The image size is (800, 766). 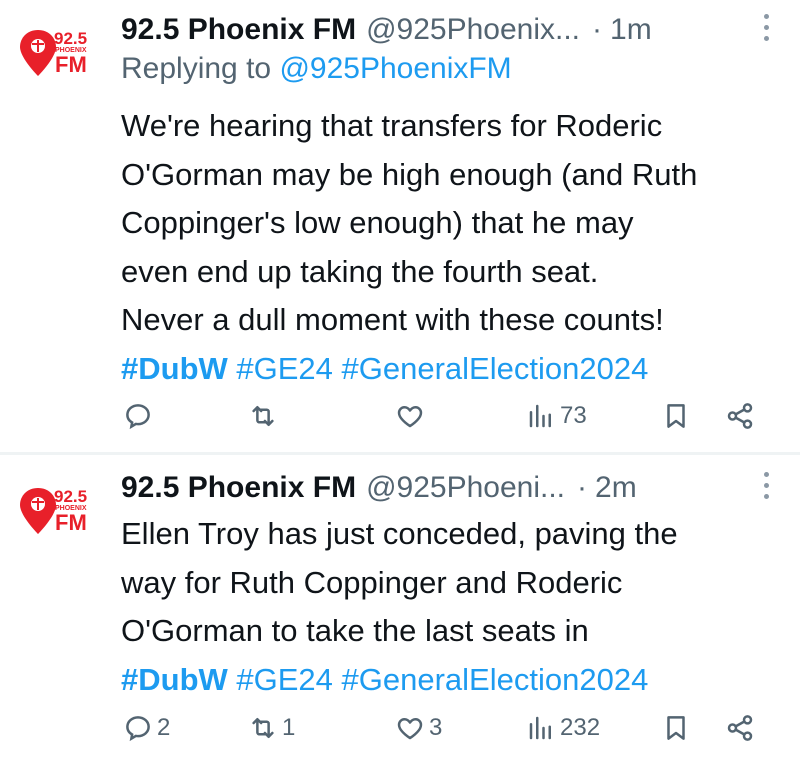 I want to click on text-line: We're hearing that transfers for Roderic, so click(x=392, y=125).